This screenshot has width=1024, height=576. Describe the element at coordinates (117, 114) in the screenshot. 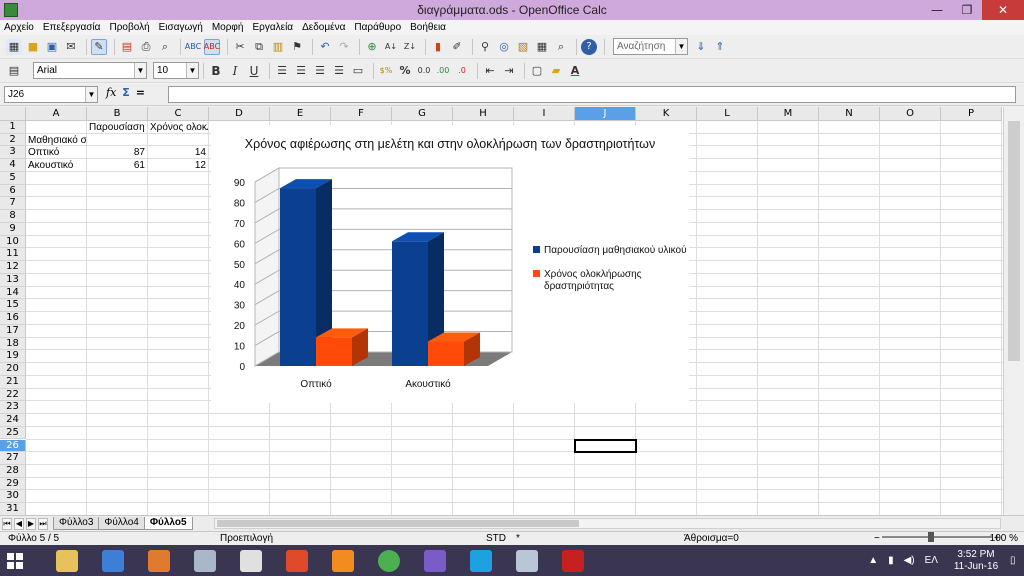

I see `column-header-b: B` at that location.